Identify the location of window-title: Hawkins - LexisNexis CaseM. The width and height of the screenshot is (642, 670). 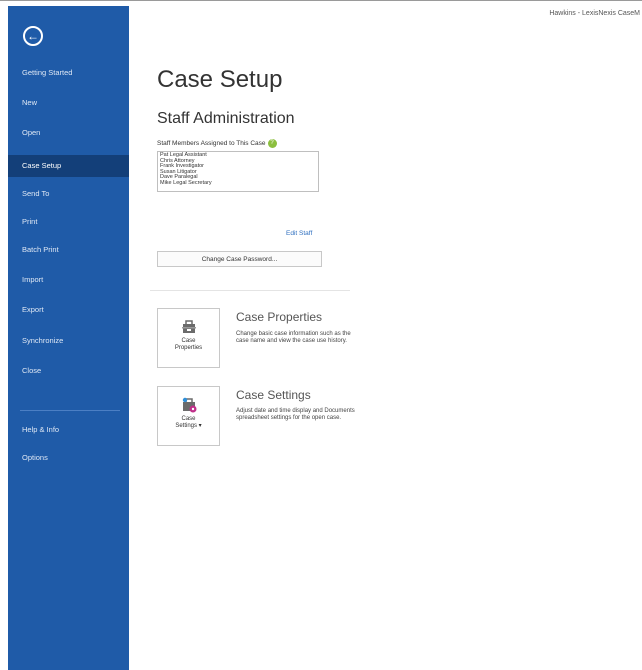
(594, 13).